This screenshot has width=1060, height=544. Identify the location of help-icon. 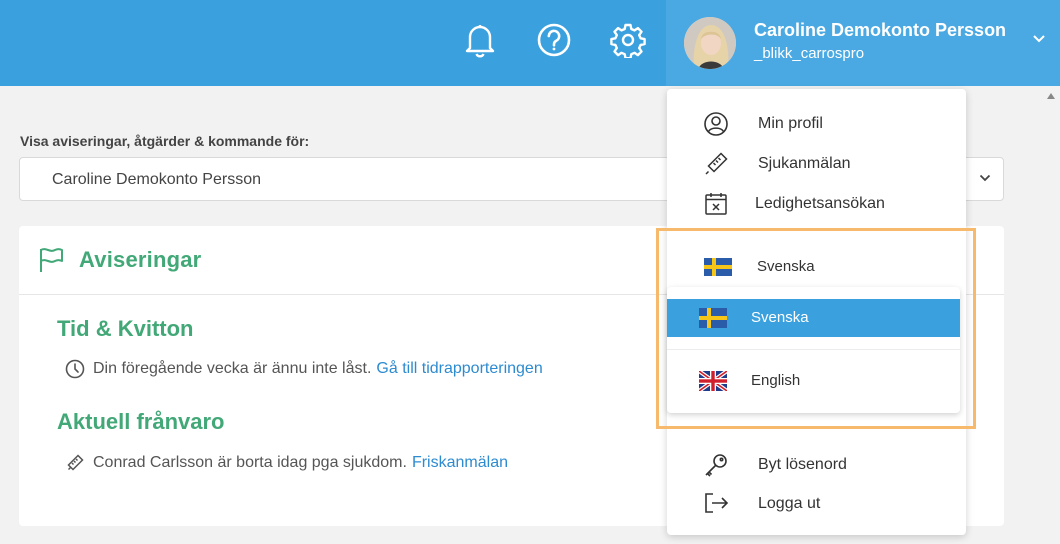
(554, 40).